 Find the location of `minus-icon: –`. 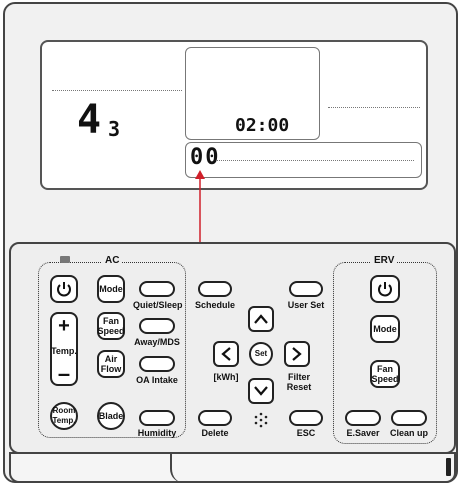

minus-icon: – is located at coordinates (64, 373).